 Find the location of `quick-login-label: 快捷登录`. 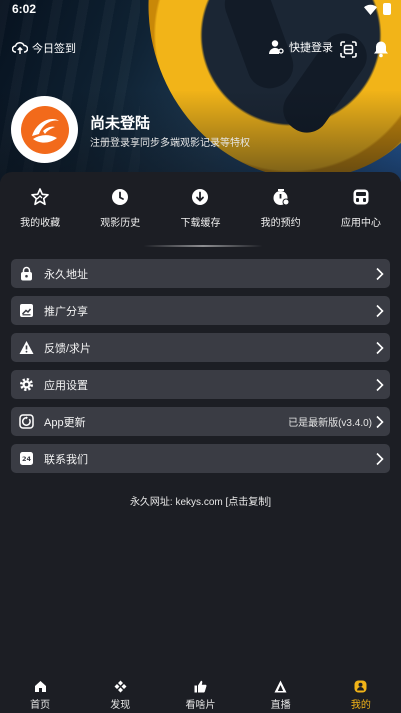

quick-login-label: 快捷登录 is located at coordinates (311, 48).